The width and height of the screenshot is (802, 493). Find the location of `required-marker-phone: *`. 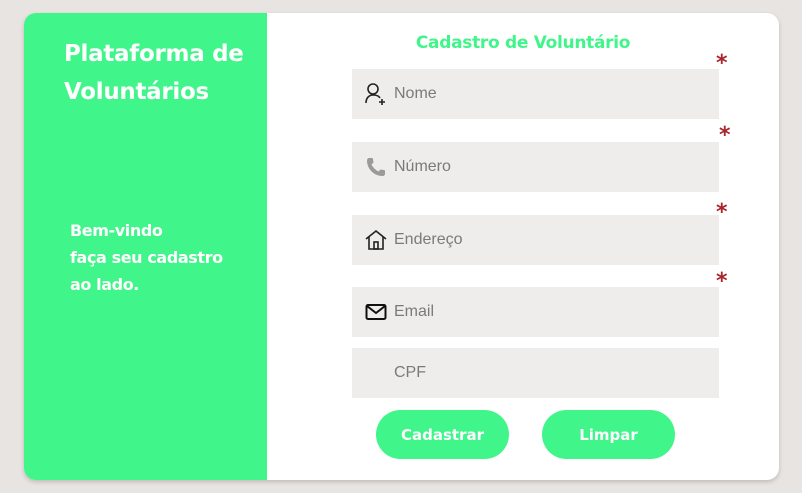

required-marker-phone: * is located at coordinates (725, 135).